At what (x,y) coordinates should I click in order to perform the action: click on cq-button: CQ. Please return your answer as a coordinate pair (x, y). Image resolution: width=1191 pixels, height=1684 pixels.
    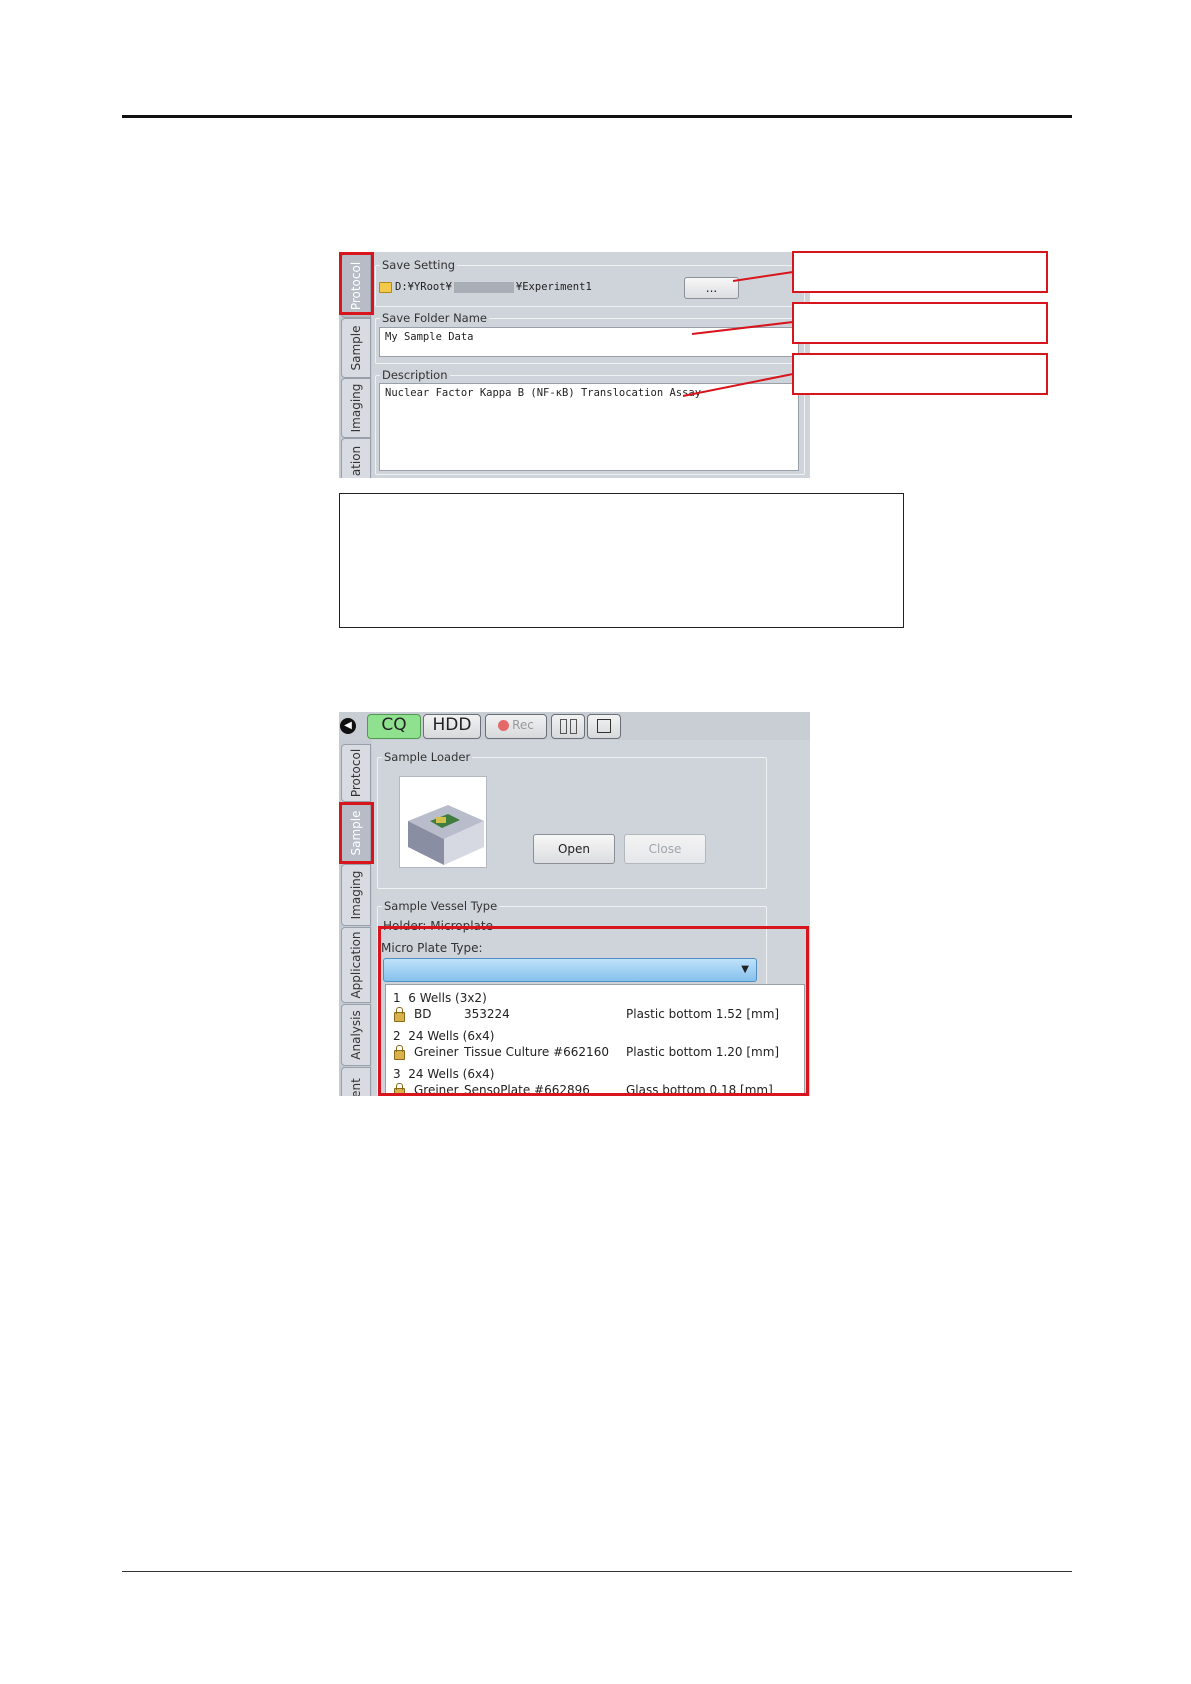
    Looking at the image, I should click on (394, 726).